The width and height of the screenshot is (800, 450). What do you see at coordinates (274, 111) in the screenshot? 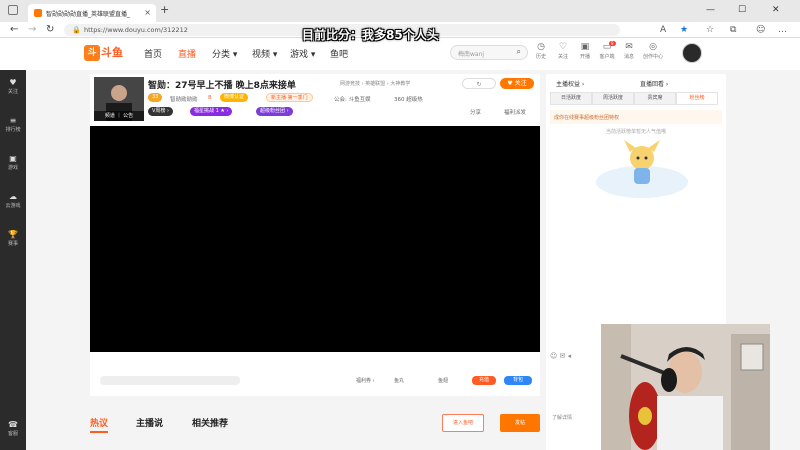
I see `fan-group-tag: 超级粉丝团 ›` at bounding box center [274, 111].